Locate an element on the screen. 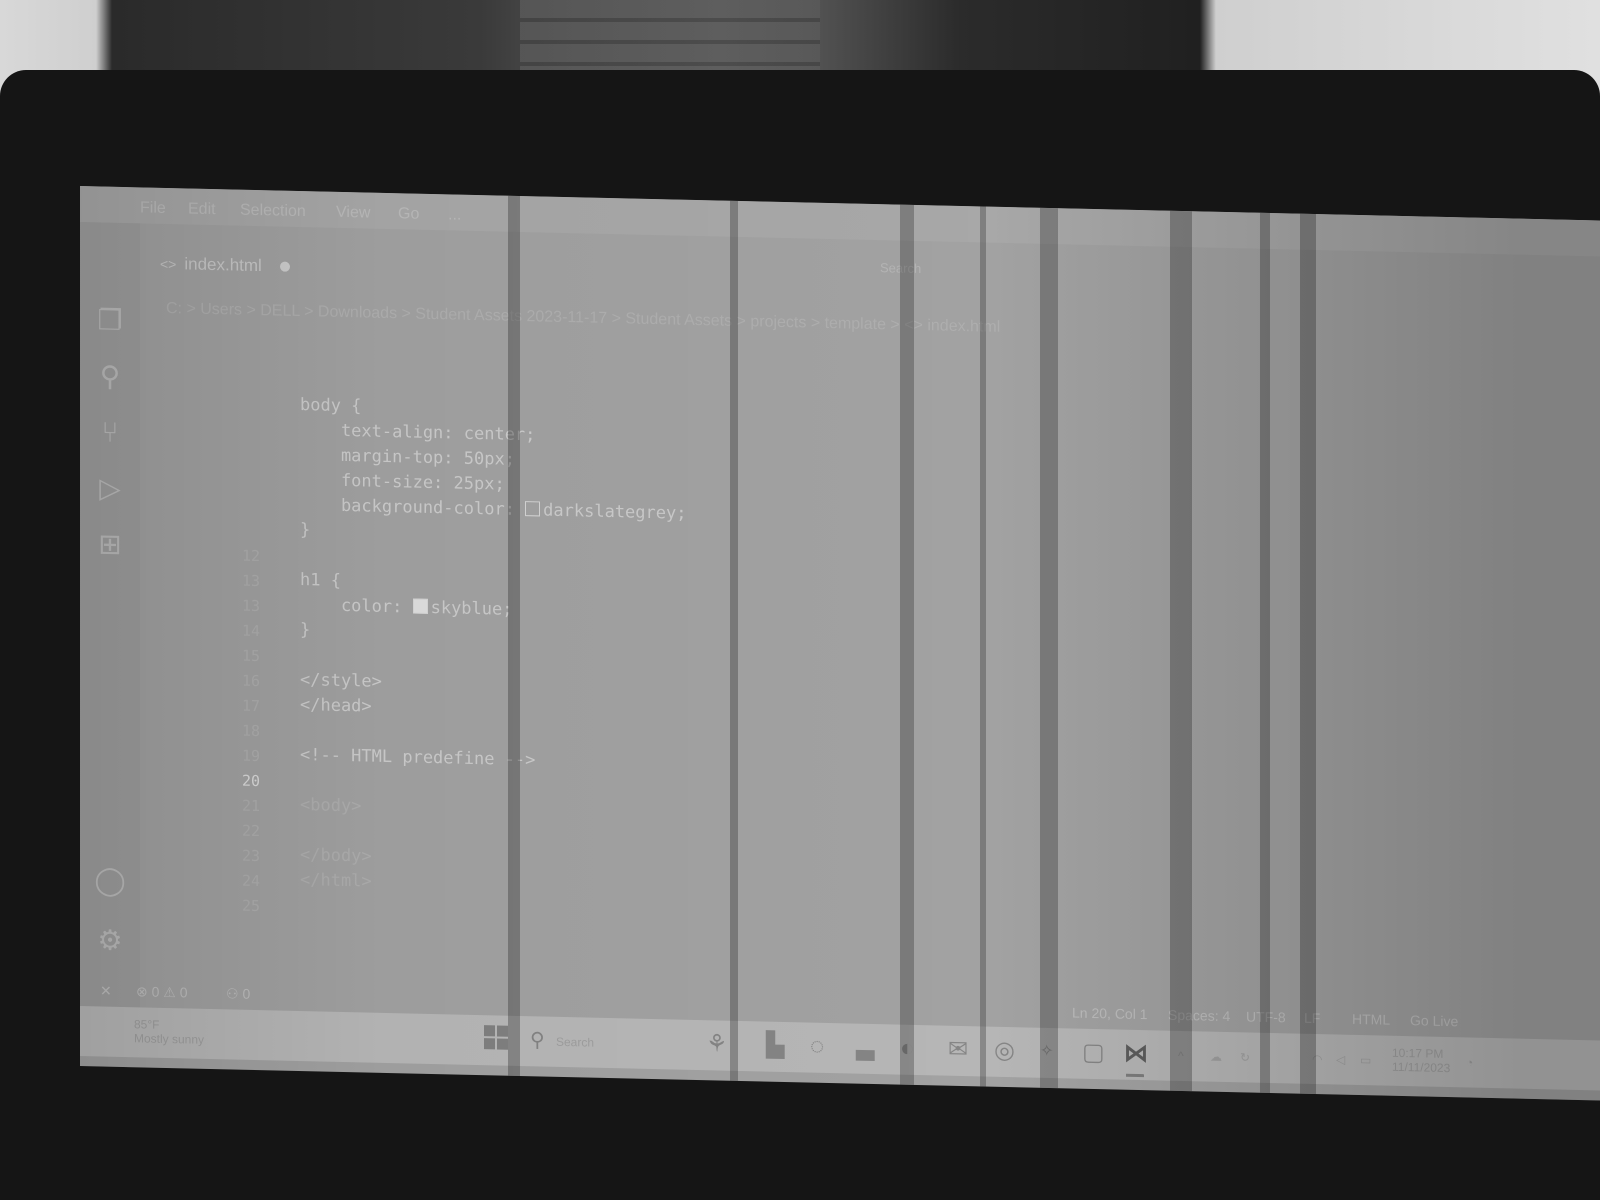  code-token: skyblue; is located at coordinates (471, 608).